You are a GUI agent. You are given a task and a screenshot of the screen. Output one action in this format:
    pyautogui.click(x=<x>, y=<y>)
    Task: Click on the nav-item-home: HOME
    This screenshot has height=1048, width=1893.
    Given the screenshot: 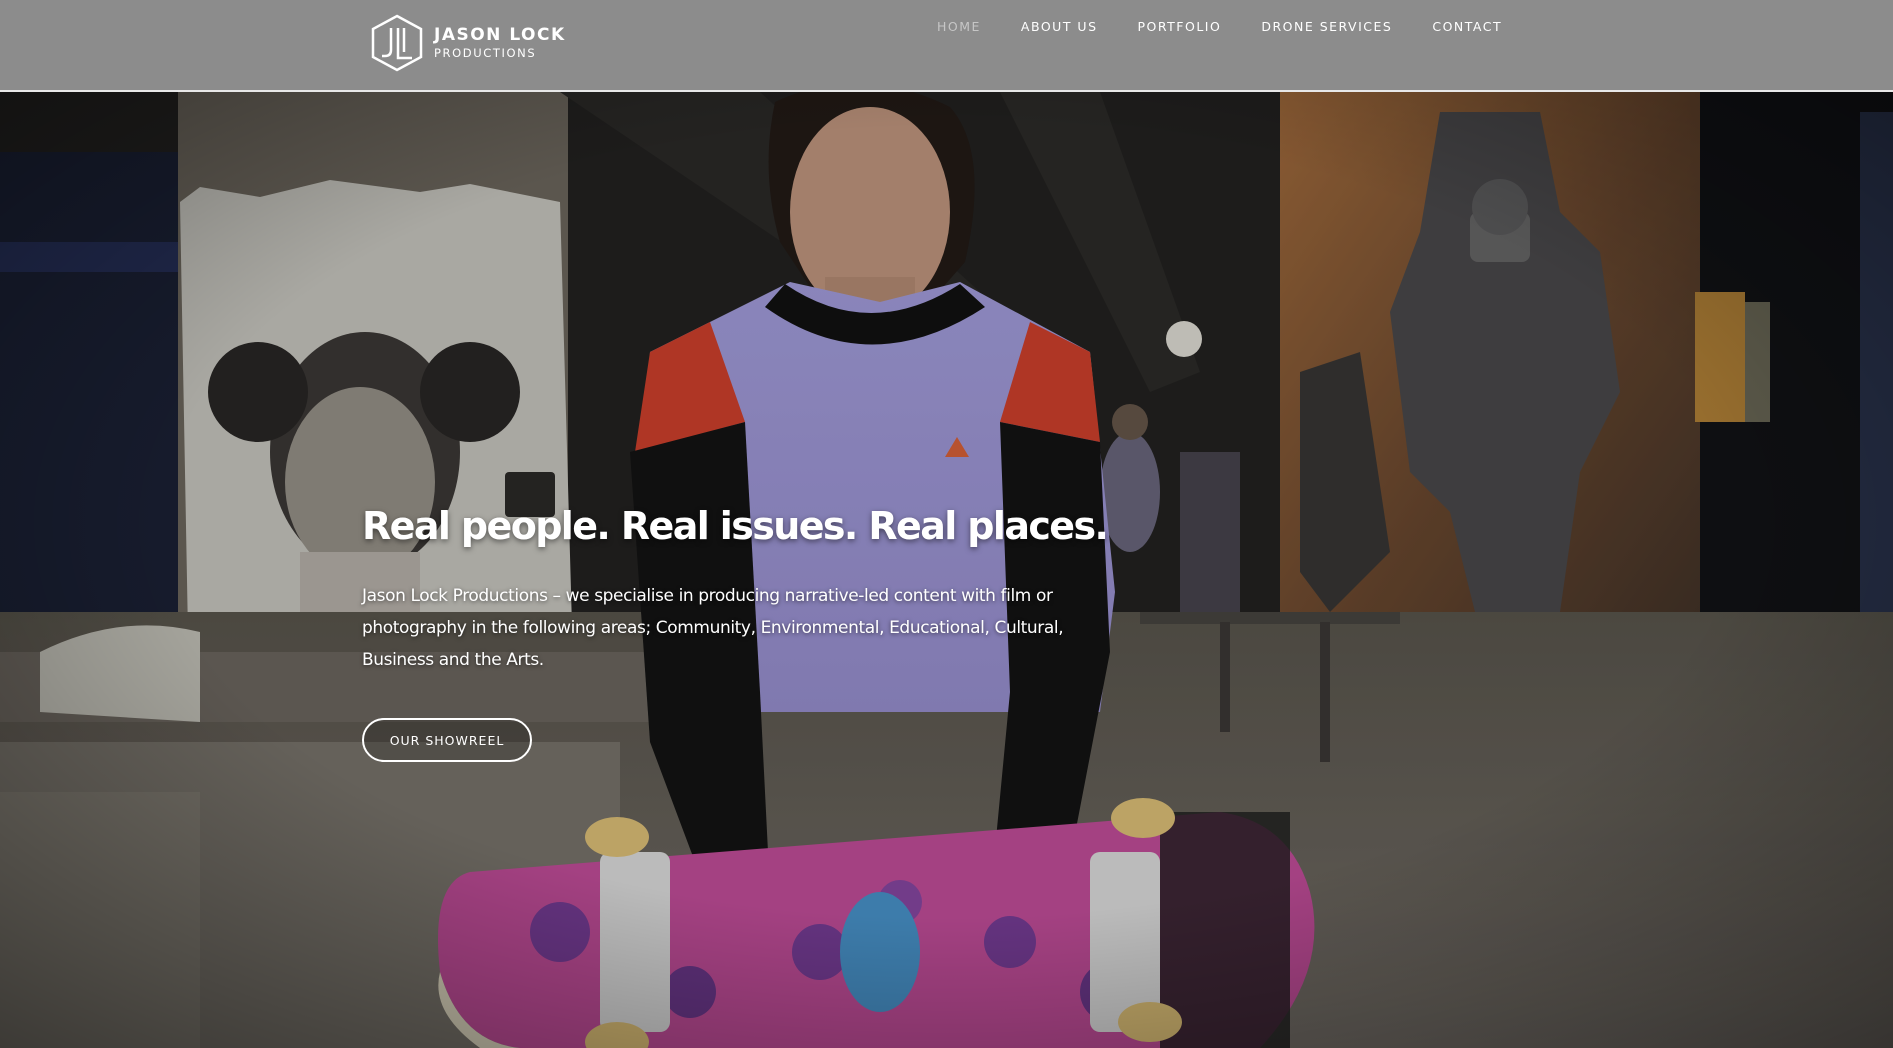 What is the action you would take?
    pyautogui.click(x=959, y=26)
    